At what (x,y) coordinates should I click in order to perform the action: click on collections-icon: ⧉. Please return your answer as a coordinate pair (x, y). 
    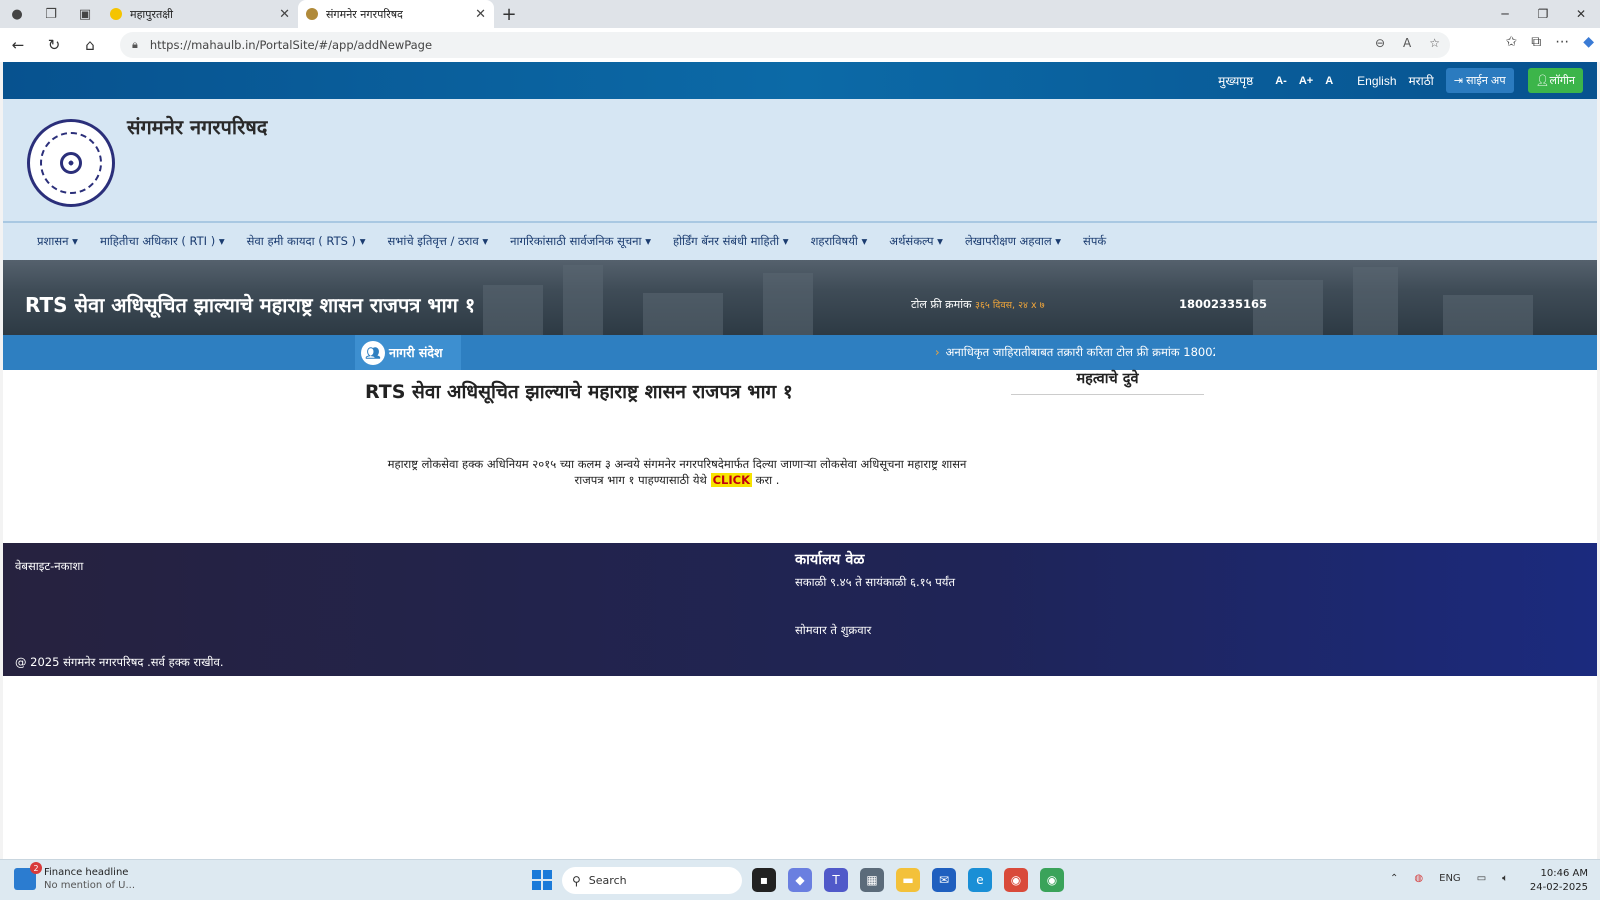
    Looking at the image, I should click on (1536, 42).